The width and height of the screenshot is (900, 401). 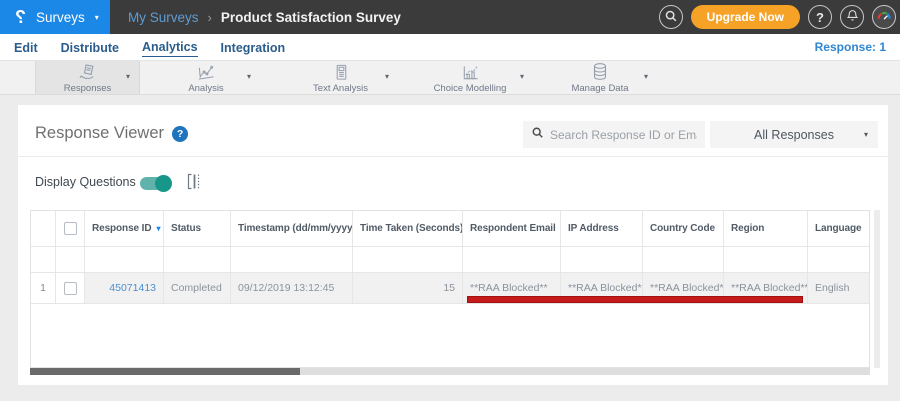 I want to click on vertical-scrollbar, so click(x=877, y=289).